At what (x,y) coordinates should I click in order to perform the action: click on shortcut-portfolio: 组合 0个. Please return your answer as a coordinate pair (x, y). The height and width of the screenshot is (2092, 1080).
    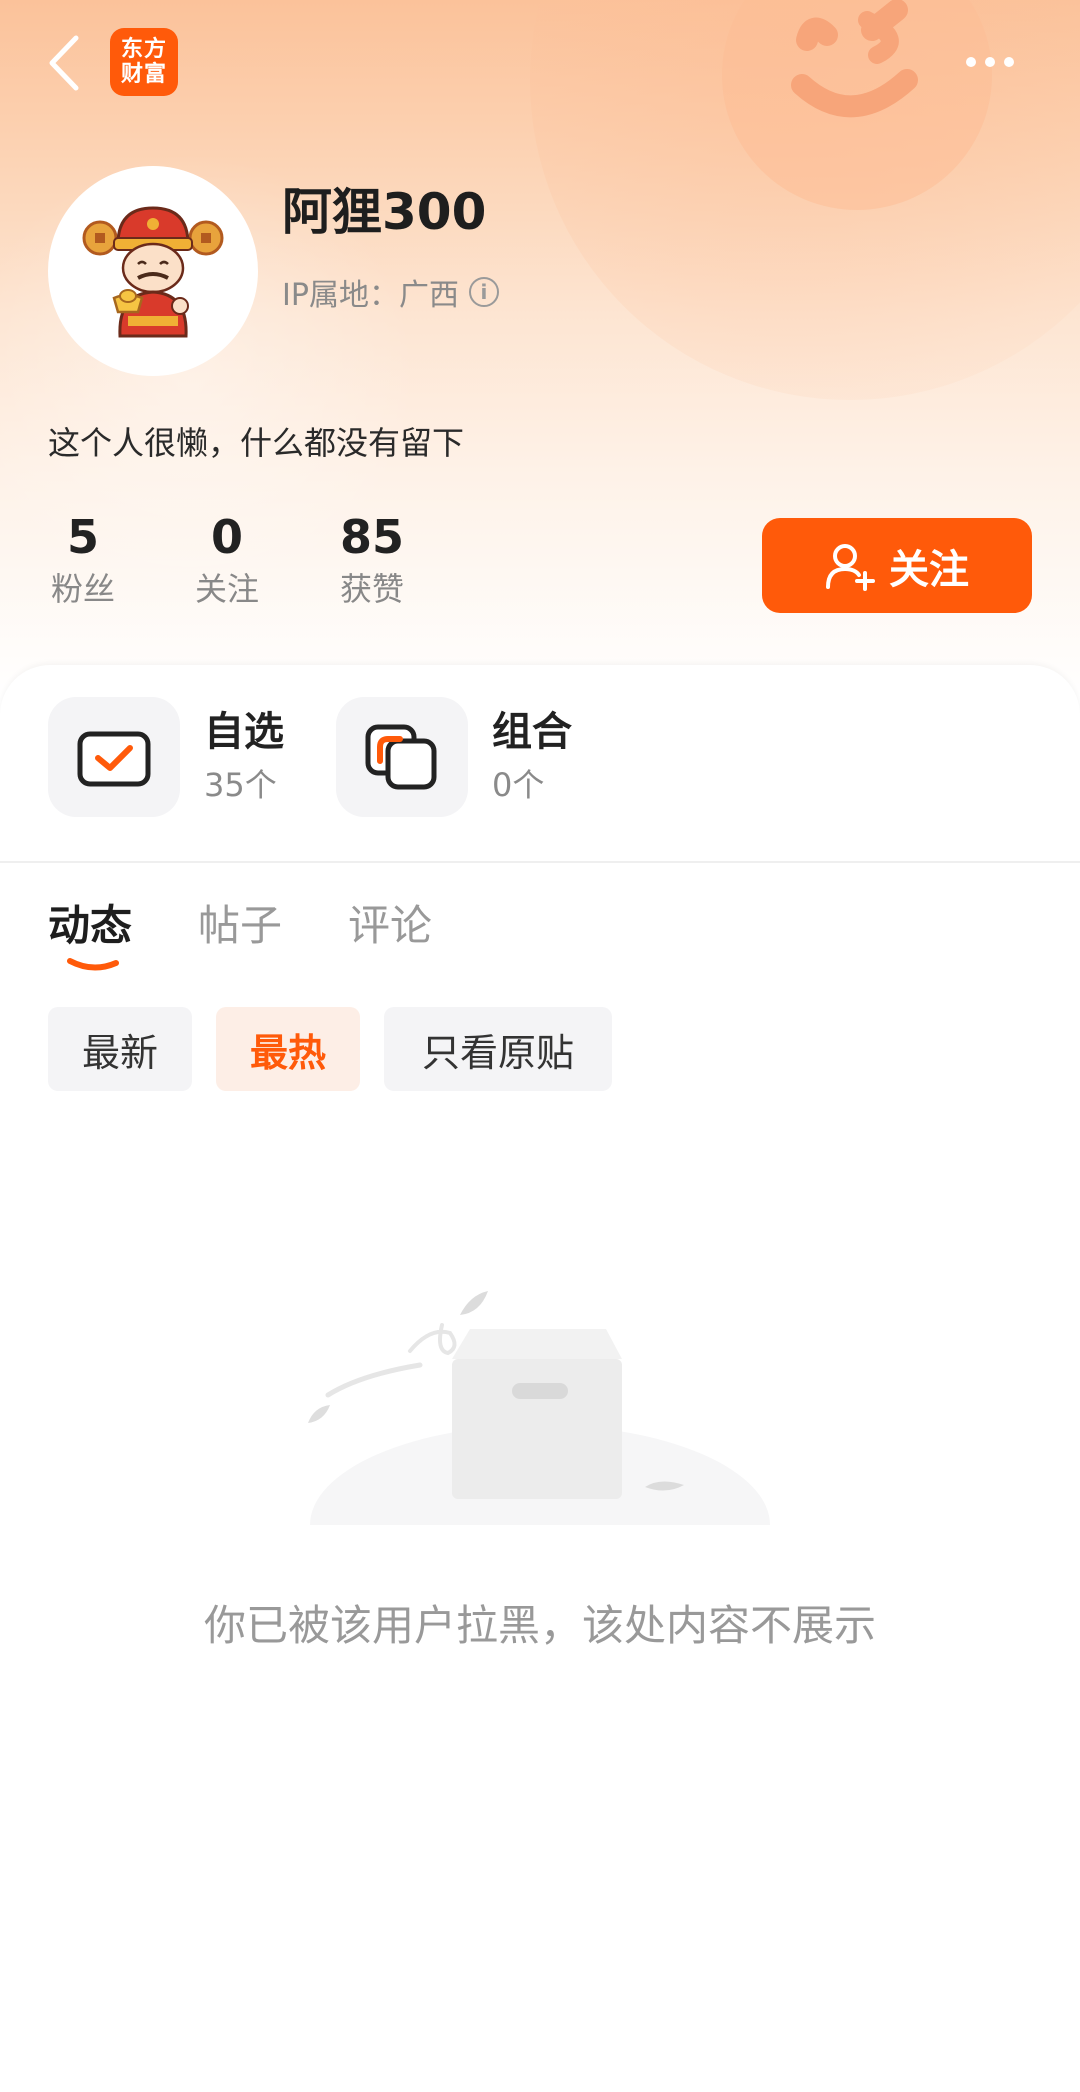
    Looking at the image, I should click on (454, 757).